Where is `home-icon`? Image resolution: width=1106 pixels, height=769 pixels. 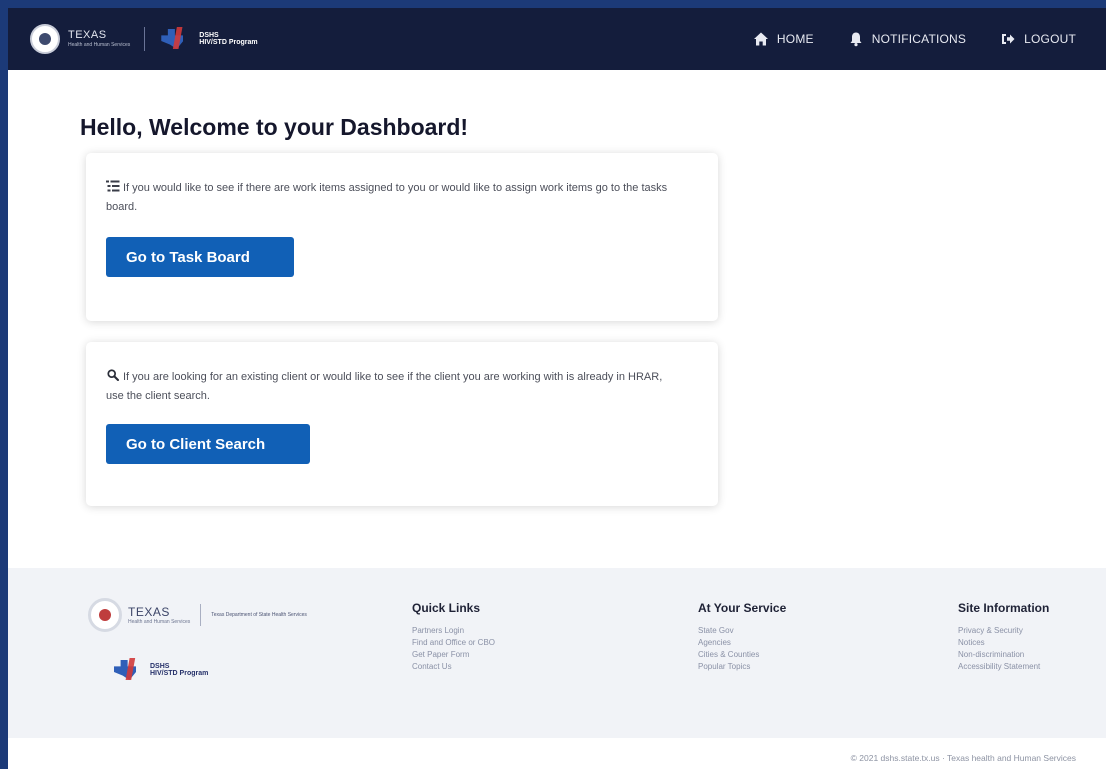 home-icon is located at coordinates (760, 39).